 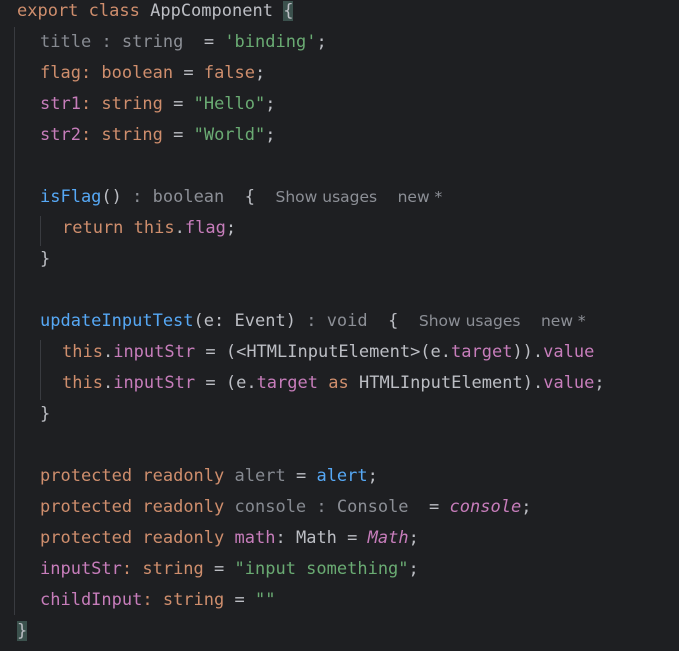 I want to click on type-hint-string: : string, so click(x=142, y=42).